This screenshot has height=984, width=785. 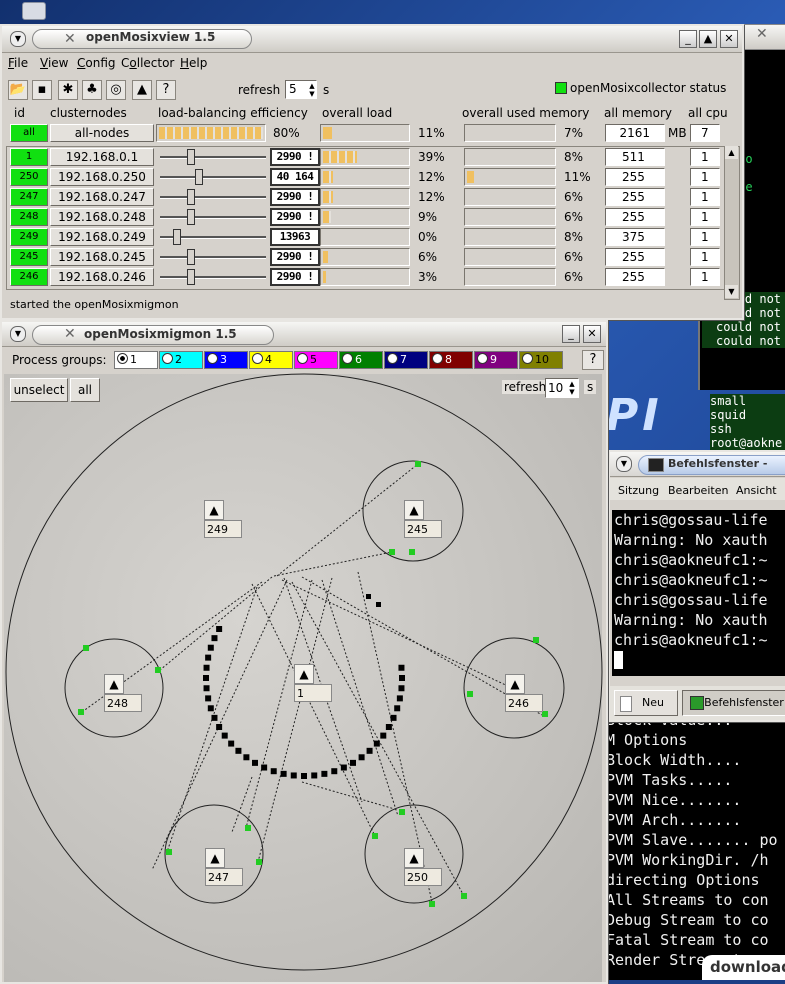 I want to click on menu-help: Help, so click(x=193, y=63).